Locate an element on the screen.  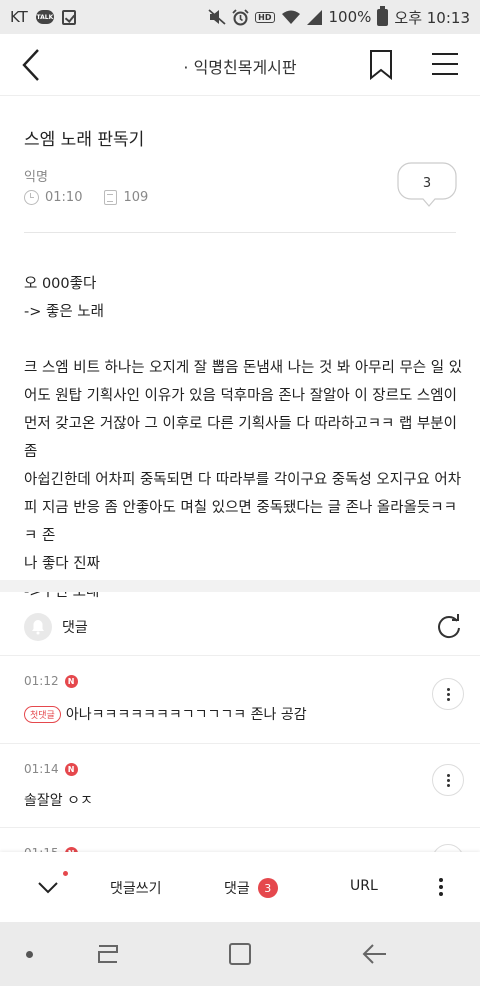
comment-time: 01:12 is located at coordinates (41, 681).